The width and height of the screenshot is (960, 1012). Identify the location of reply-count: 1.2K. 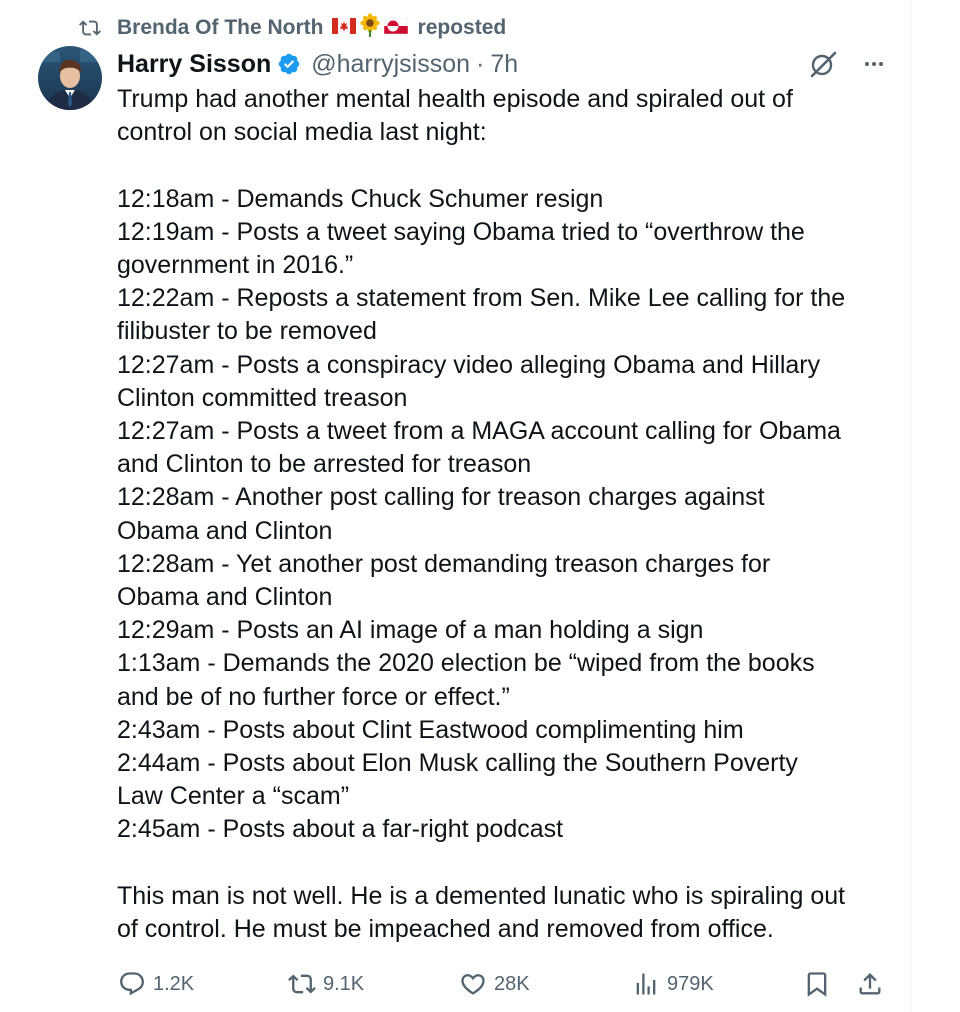
(174, 983).